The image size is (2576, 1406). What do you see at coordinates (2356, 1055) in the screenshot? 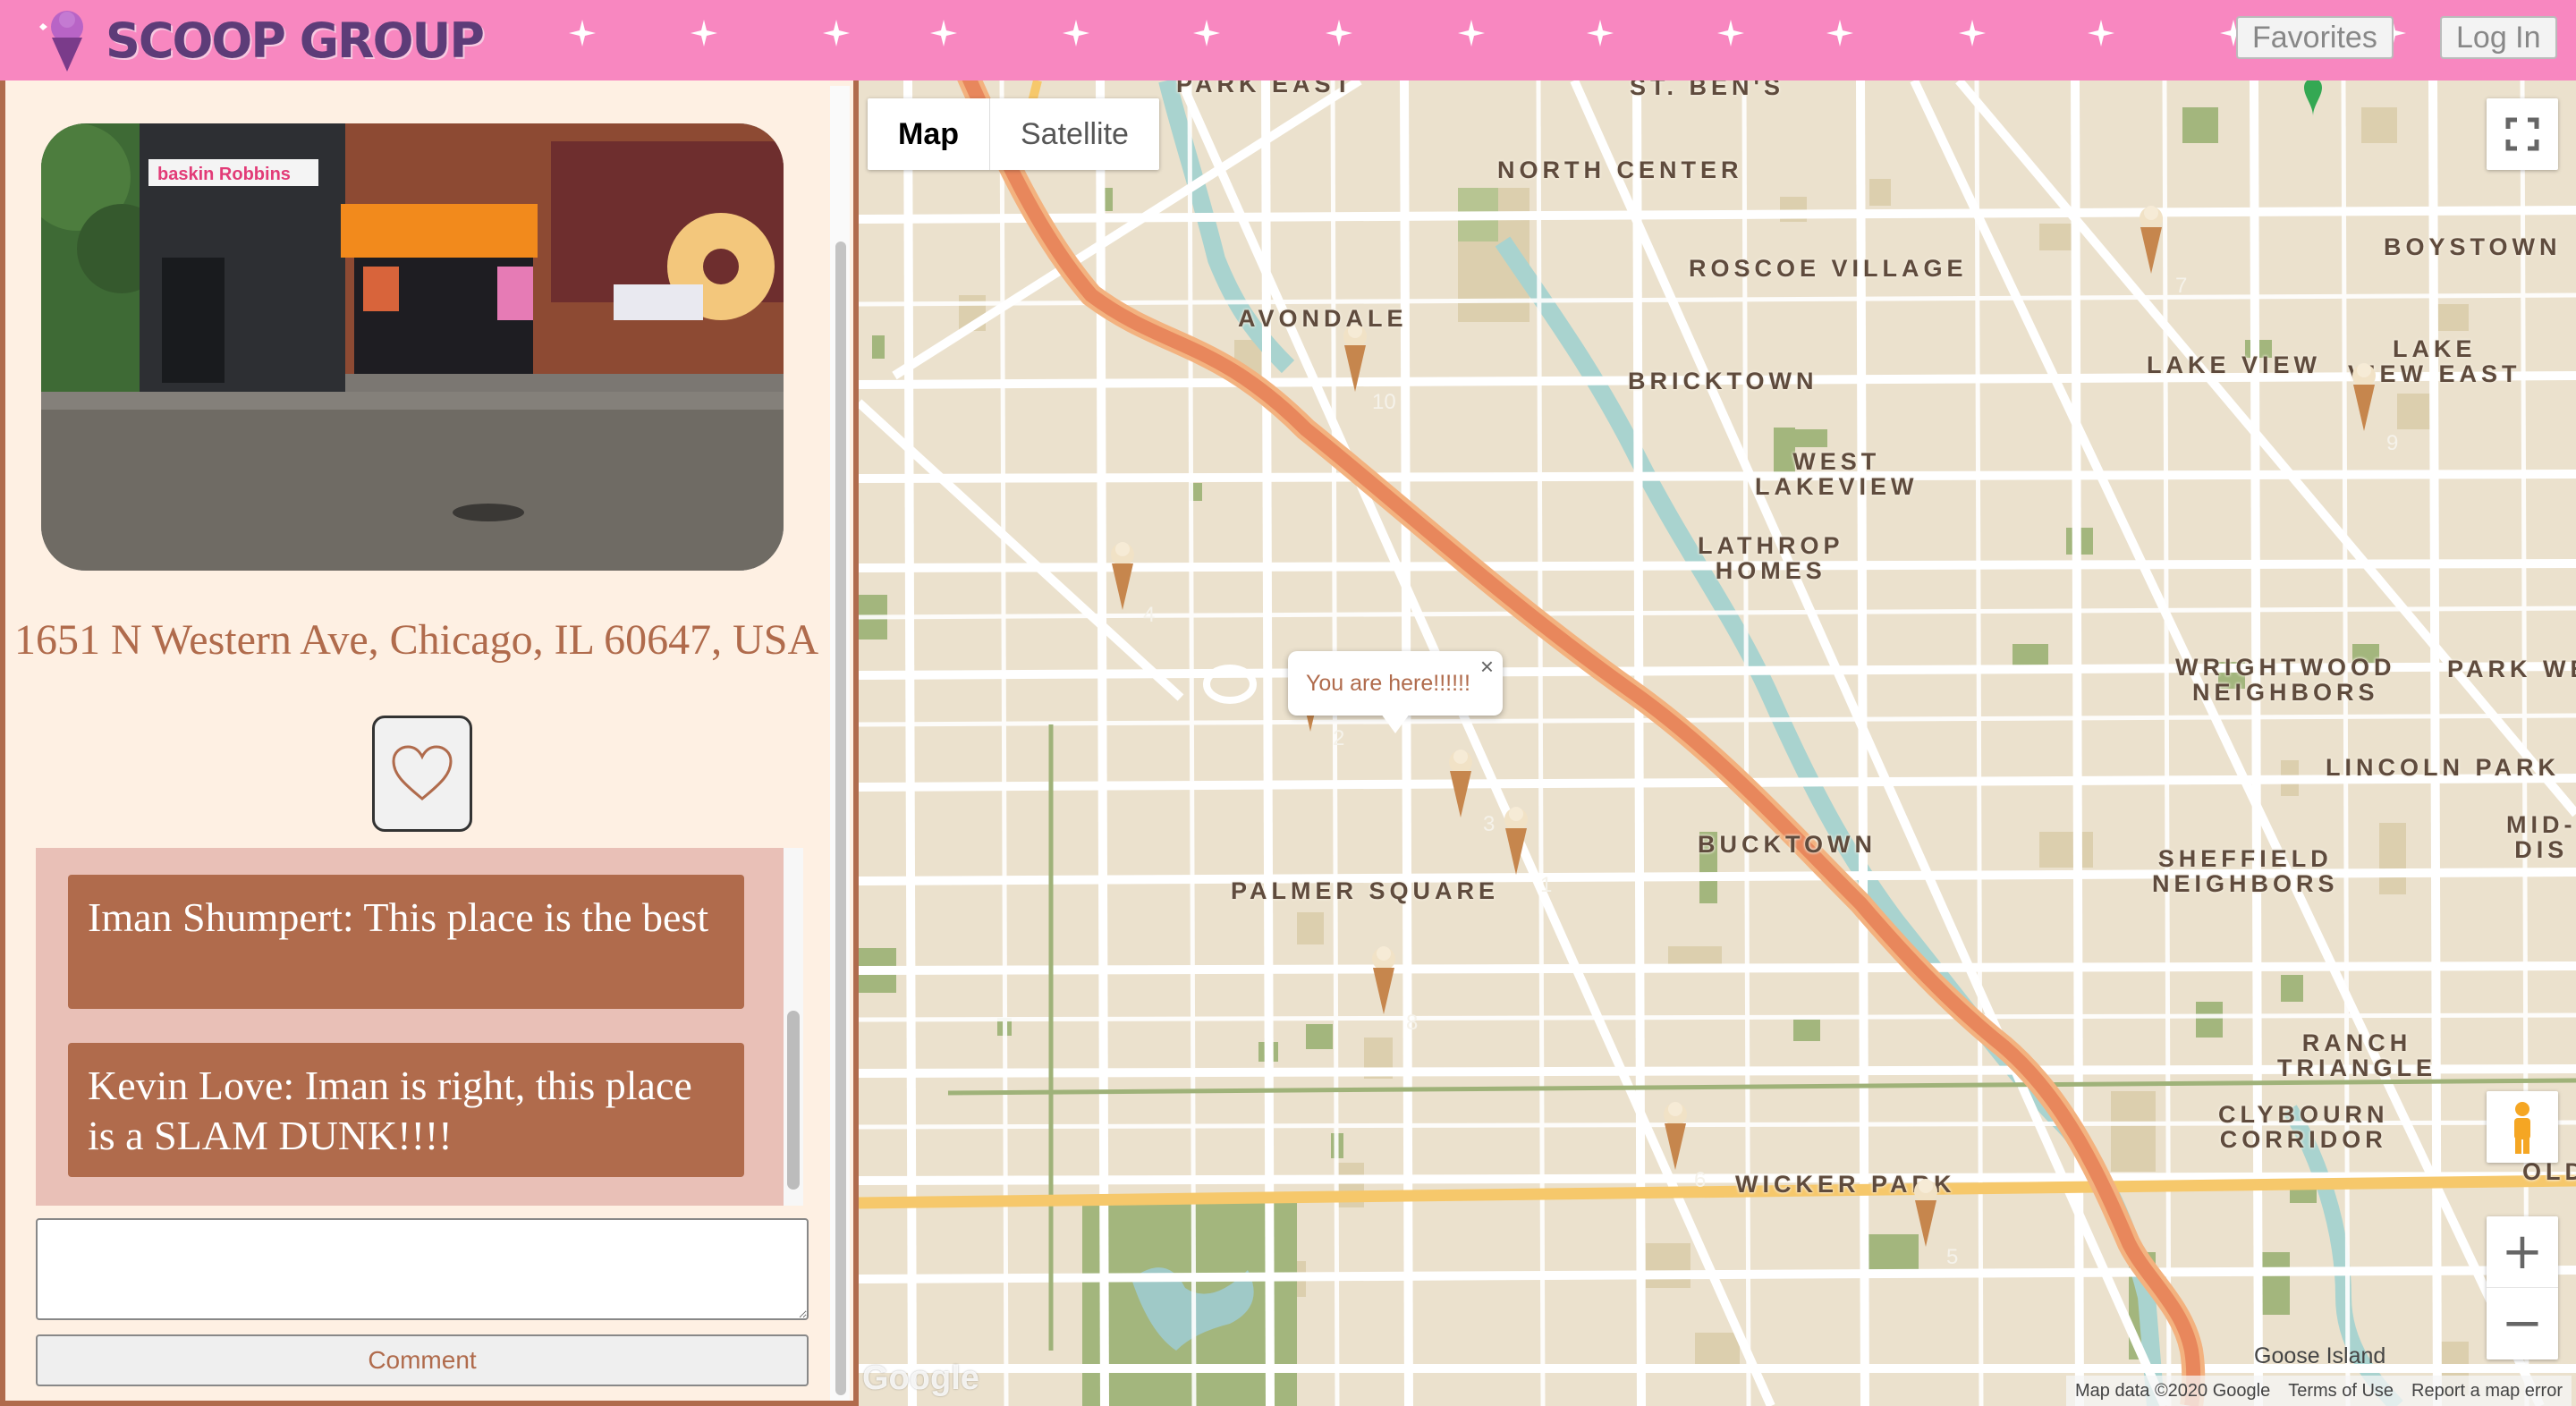
I see `neighborhood-label: RANCH TRIANGLE` at bounding box center [2356, 1055].